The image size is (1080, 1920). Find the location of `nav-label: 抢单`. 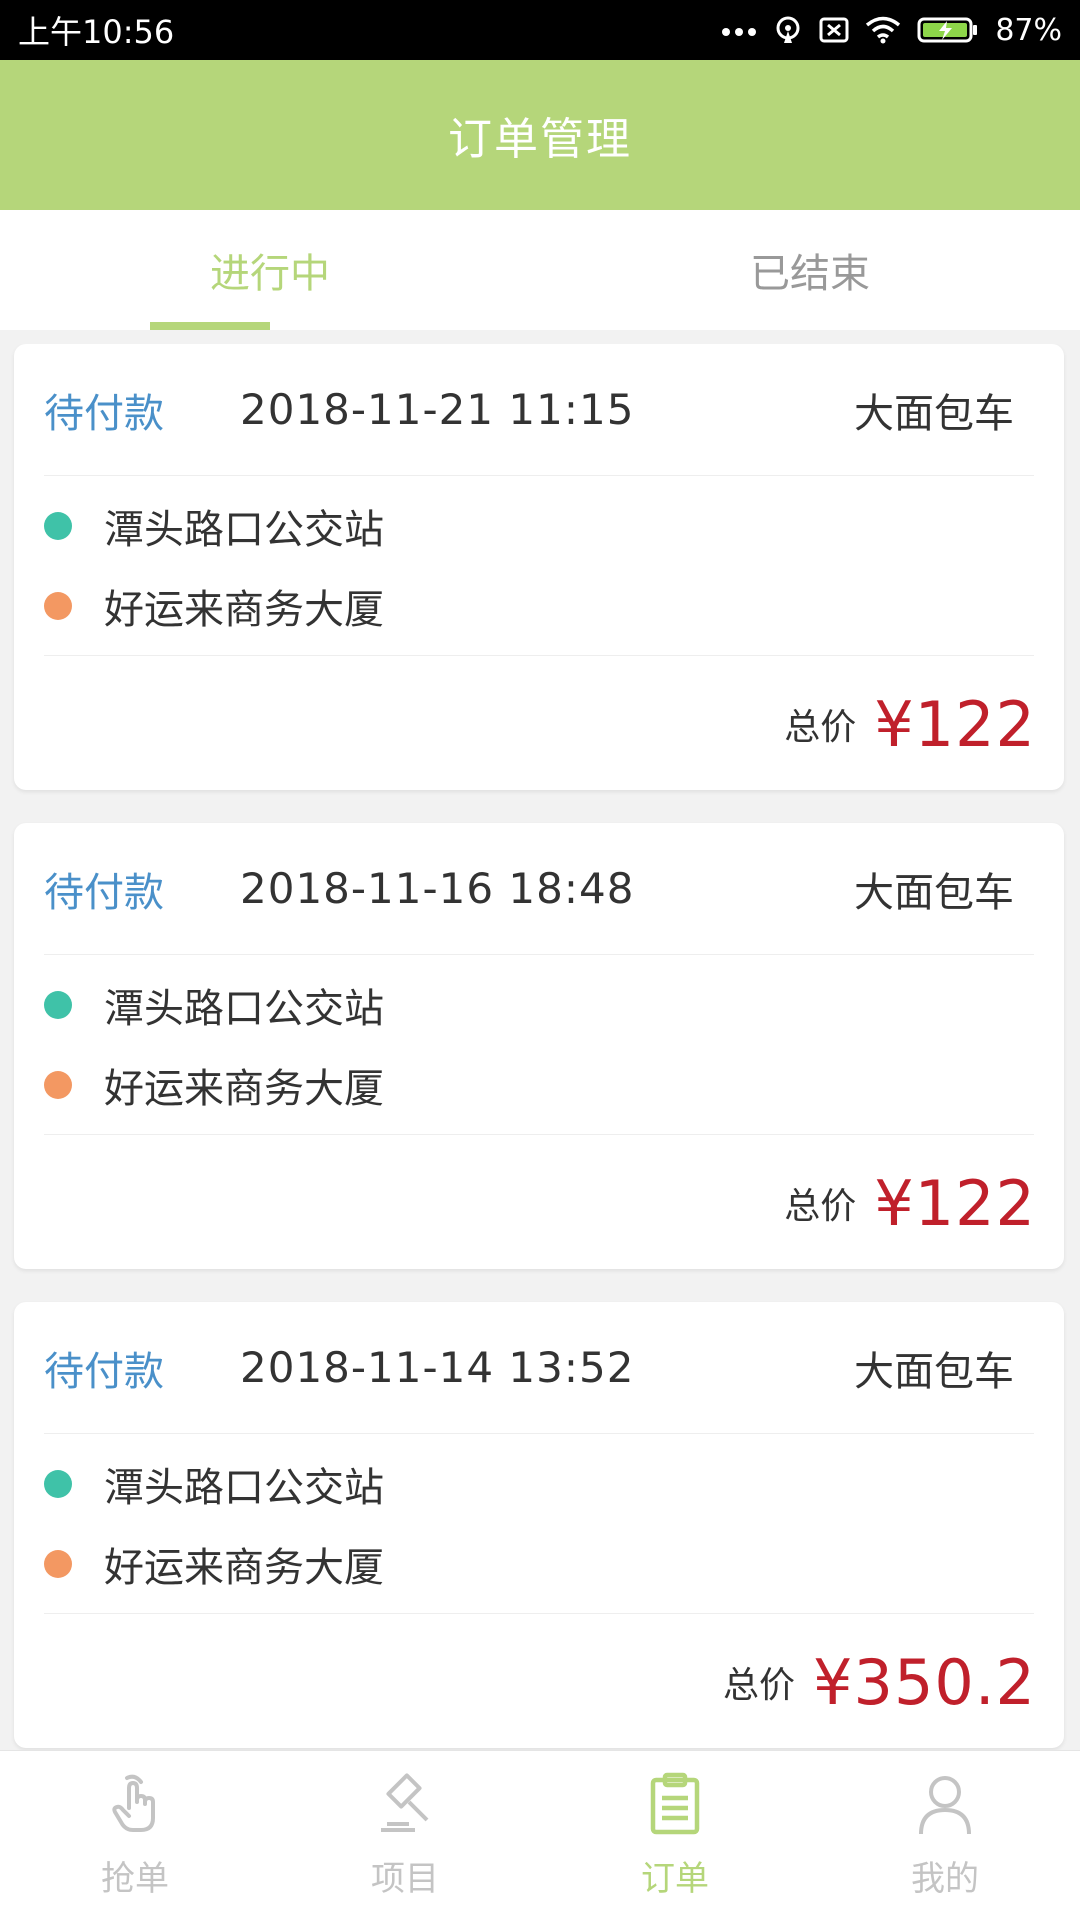

nav-label: 抢单 is located at coordinates (135, 1878).